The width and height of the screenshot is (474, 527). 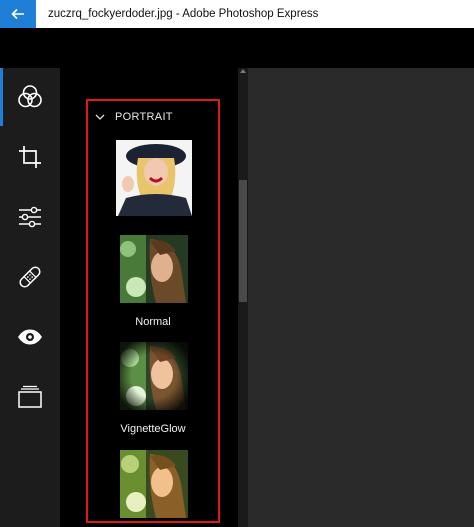 I want to click on tool-sidebar, so click(x=30, y=297).